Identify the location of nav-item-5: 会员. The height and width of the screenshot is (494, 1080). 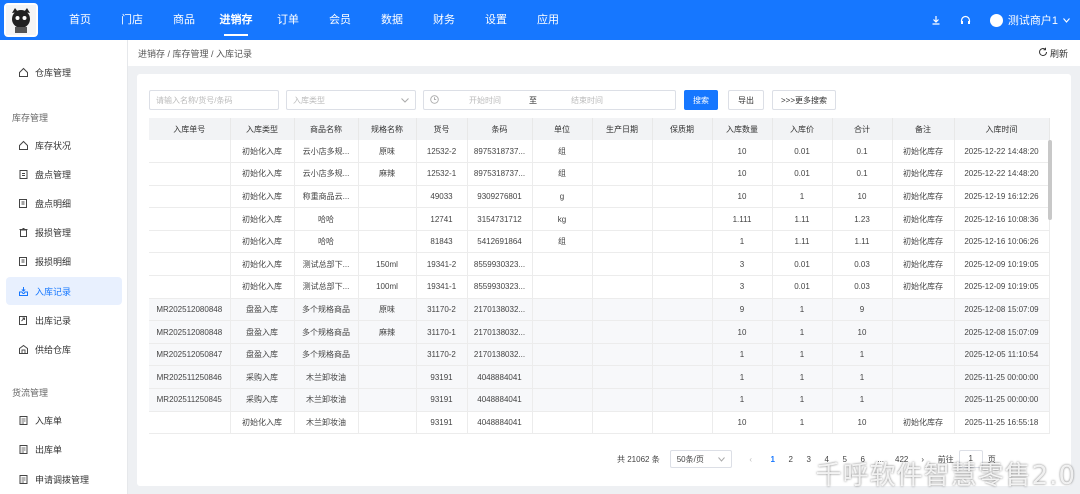
(340, 20).